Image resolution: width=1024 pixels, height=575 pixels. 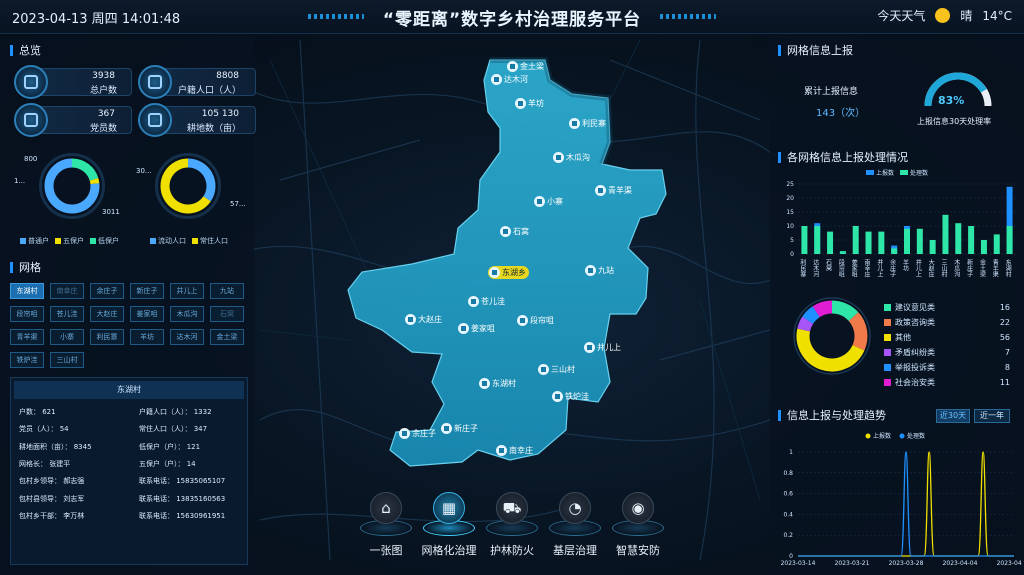 I want to click on nav-item: ◉ 智慧安防, so click(x=638, y=525).